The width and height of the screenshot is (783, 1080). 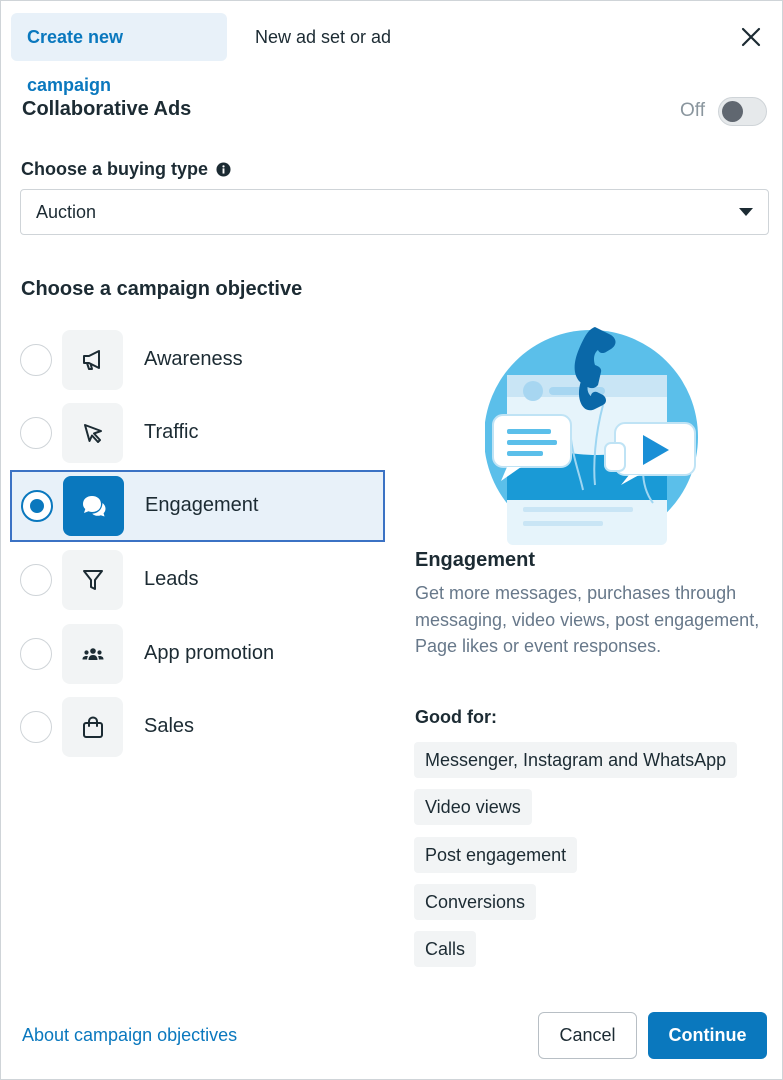 I want to click on megaphone-icon, so click(x=91, y=360).